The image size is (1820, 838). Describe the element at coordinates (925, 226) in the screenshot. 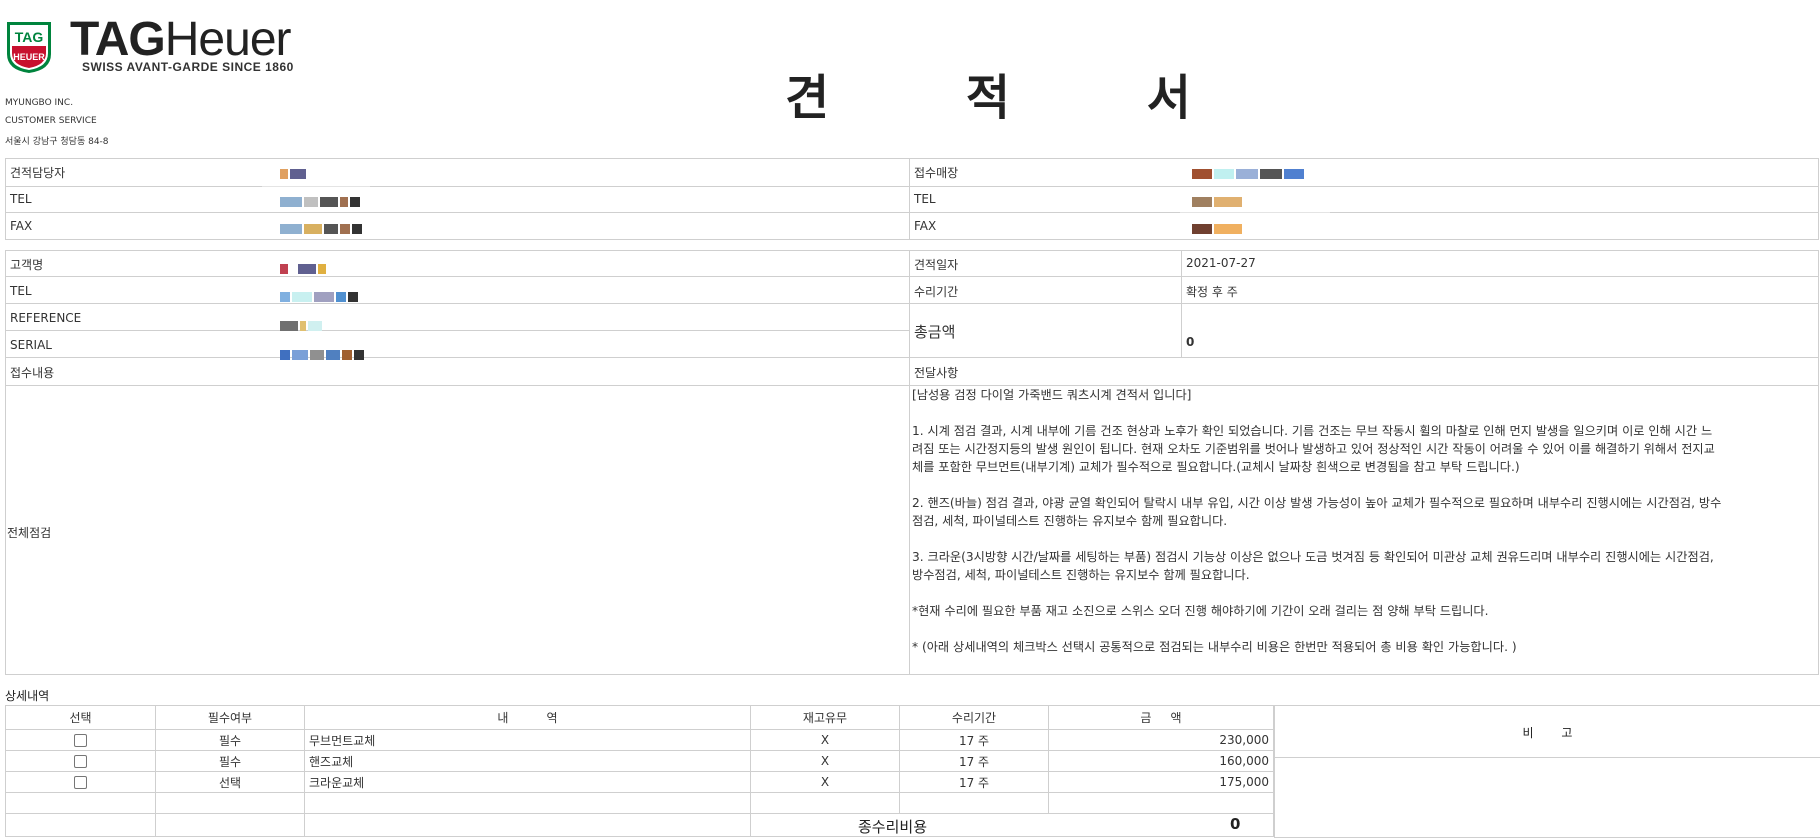

I see `store-fax-label: FAX` at that location.